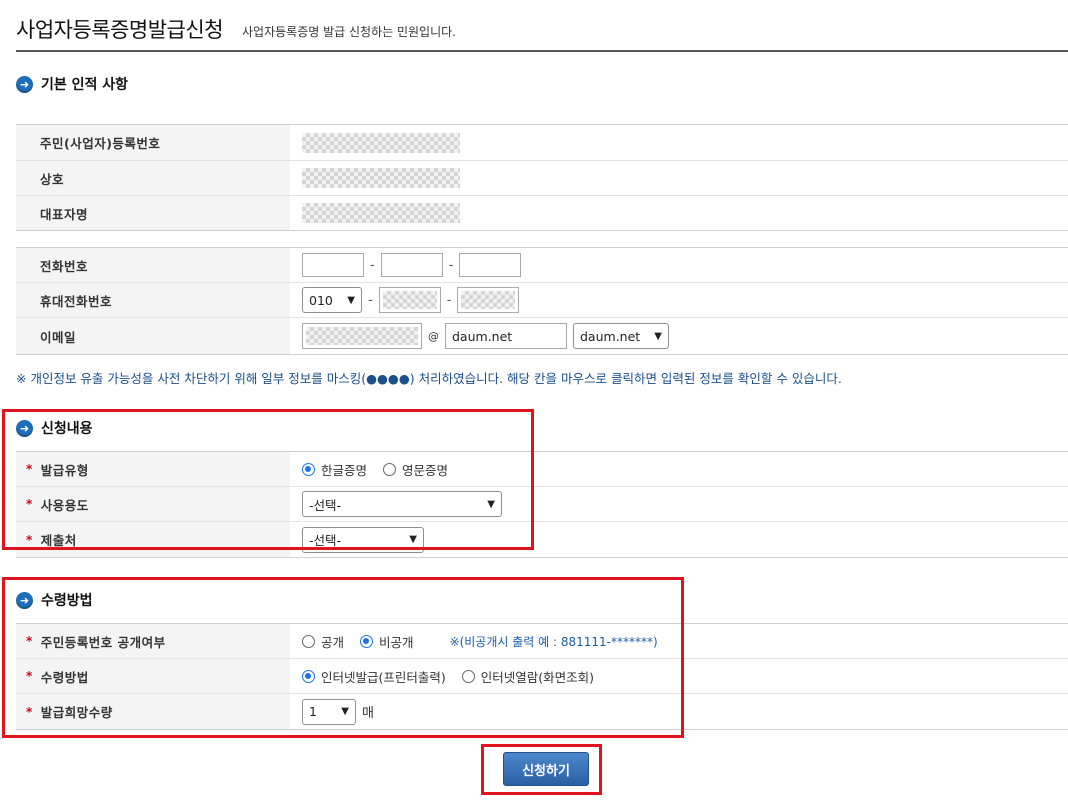 This screenshot has height=808, width=1068. I want to click on mobile-prefix-value: 010, so click(321, 300).